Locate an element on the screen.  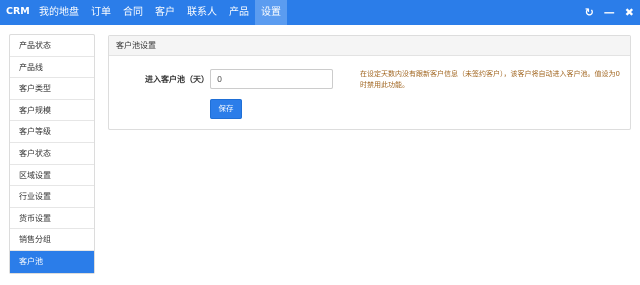
sidebar-item-customer-level: 客户等级 is located at coordinates (52, 132).